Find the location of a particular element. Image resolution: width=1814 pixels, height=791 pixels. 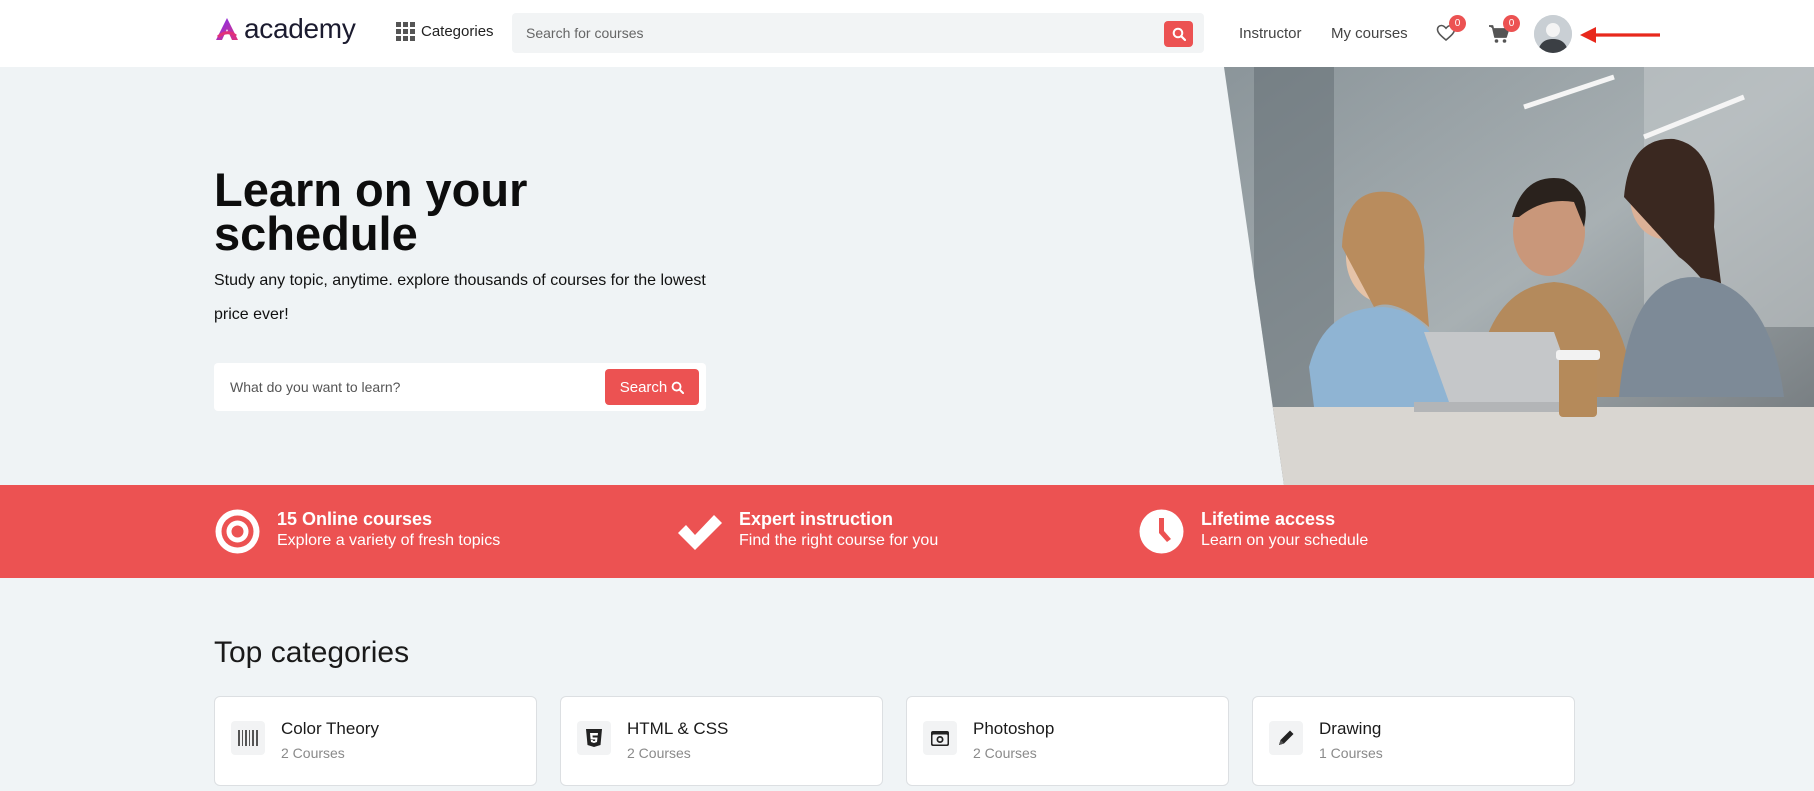

header-search-button is located at coordinates (1178, 34).